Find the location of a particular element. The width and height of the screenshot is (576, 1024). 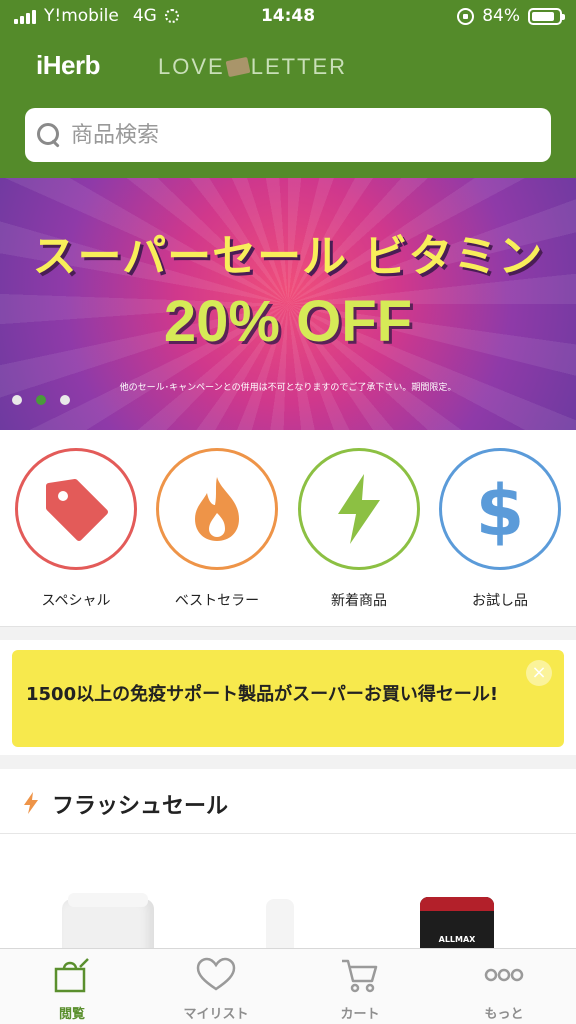

rotation-lock-icon is located at coordinates (466, 16).